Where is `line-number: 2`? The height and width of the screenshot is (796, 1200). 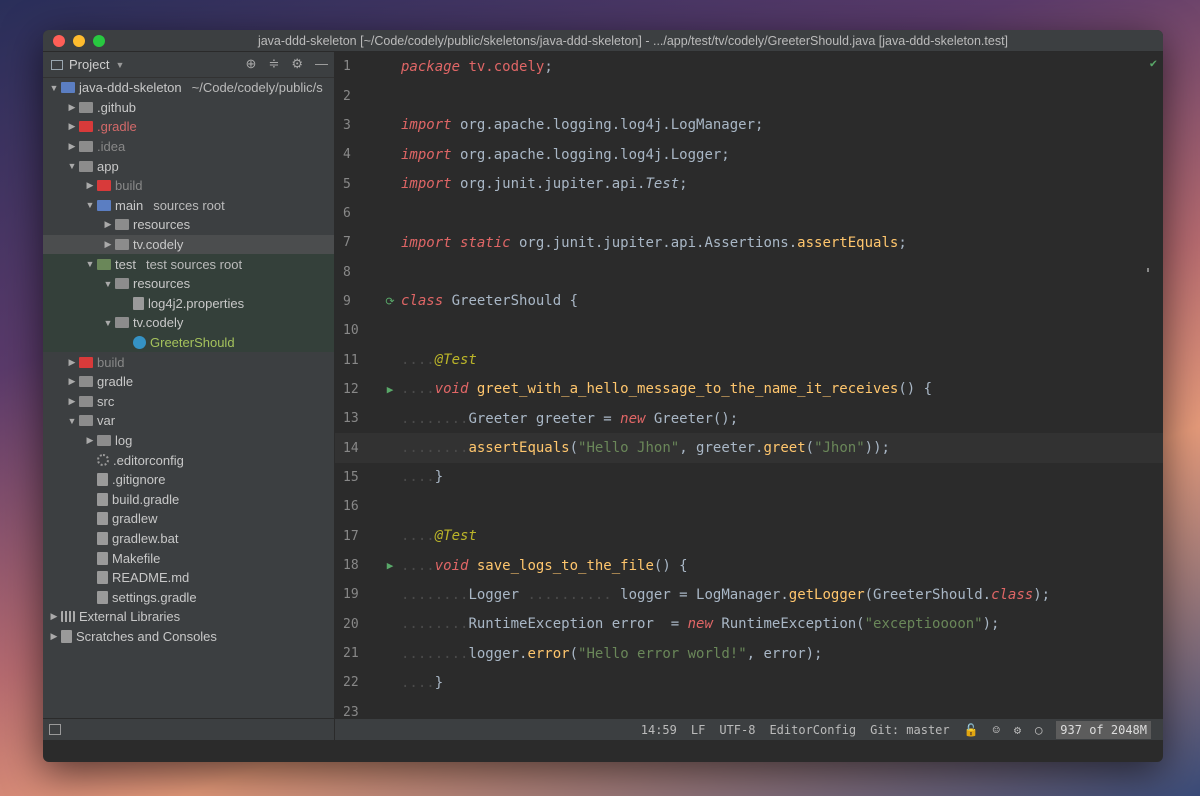 line-number: 2 is located at coordinates (347, 96).